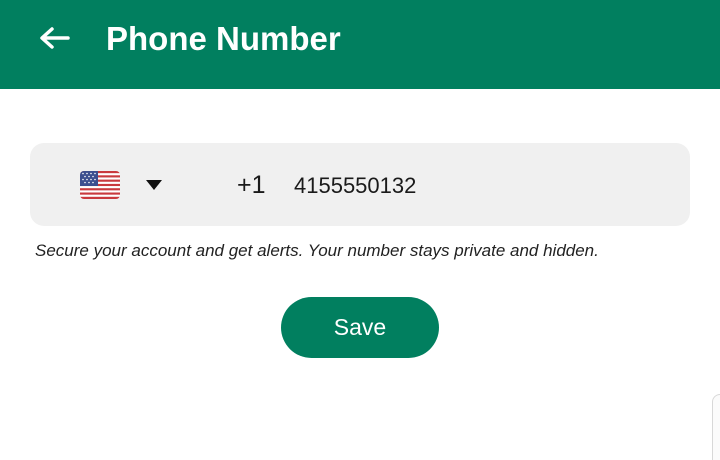 This screenshot has width=720, height=460. Describe the element at coordinates (223, 38) in the screenshot. I see `page-title: Phone Number` at that location.